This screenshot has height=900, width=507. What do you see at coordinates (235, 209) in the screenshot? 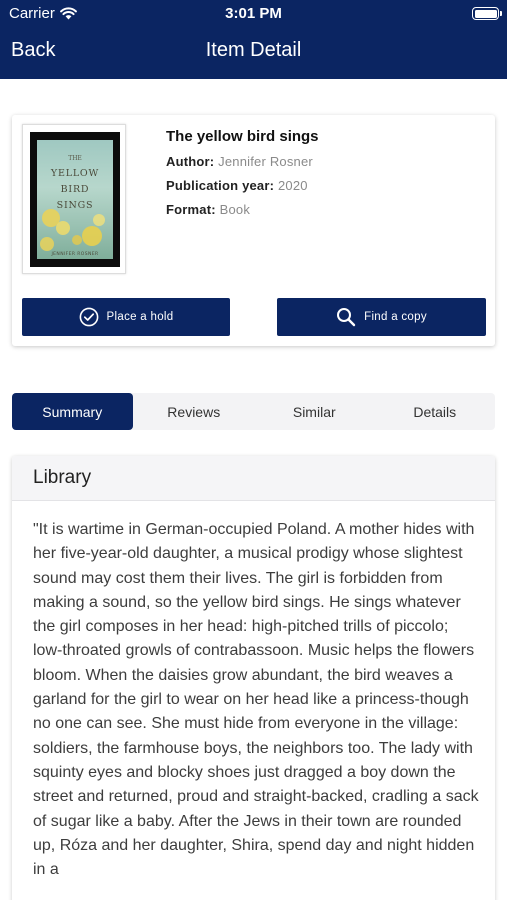
I see `format-value: Book` at bounding box center [235, 209].